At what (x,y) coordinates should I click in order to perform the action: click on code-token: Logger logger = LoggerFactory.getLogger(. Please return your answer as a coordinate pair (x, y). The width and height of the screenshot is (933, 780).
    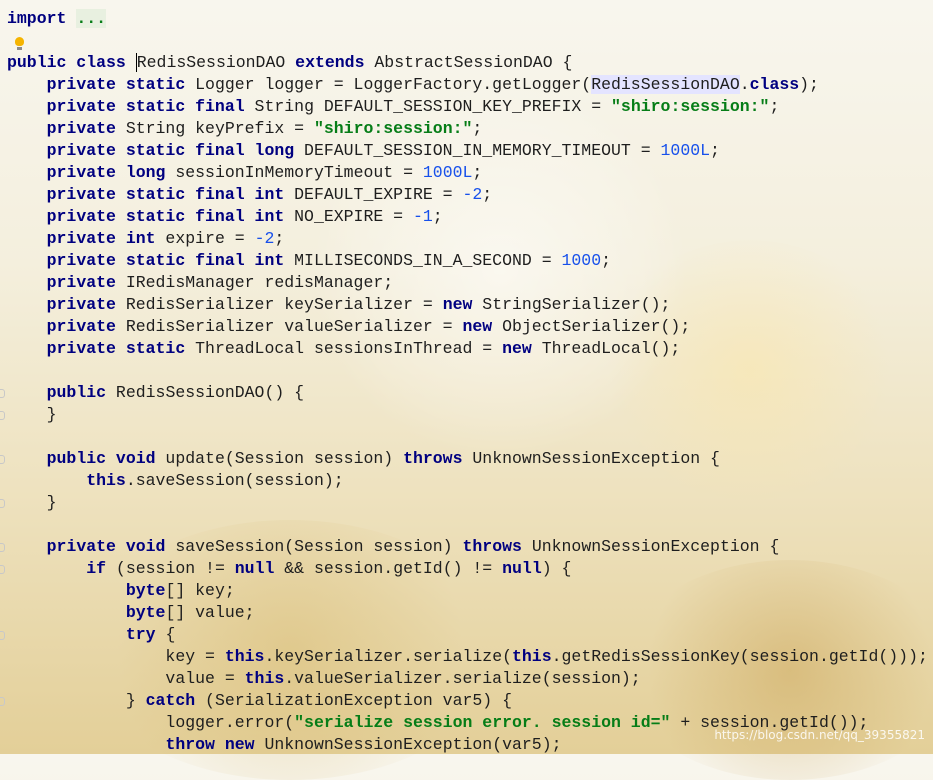
    Looking at the image, I should click on (388, 84).